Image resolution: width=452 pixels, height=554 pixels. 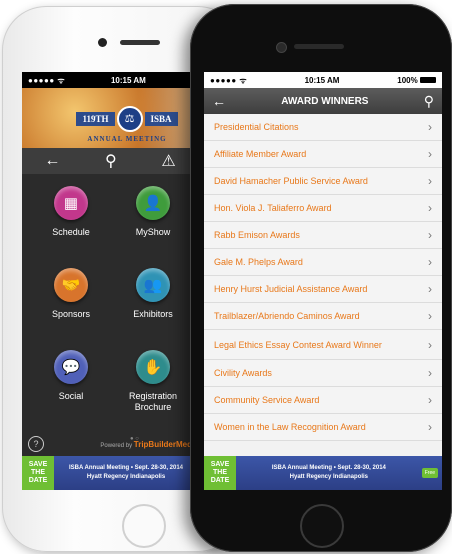 I want to click on tile-exhibitors: 👥 Exhibitors, so click(x=153, y=304).